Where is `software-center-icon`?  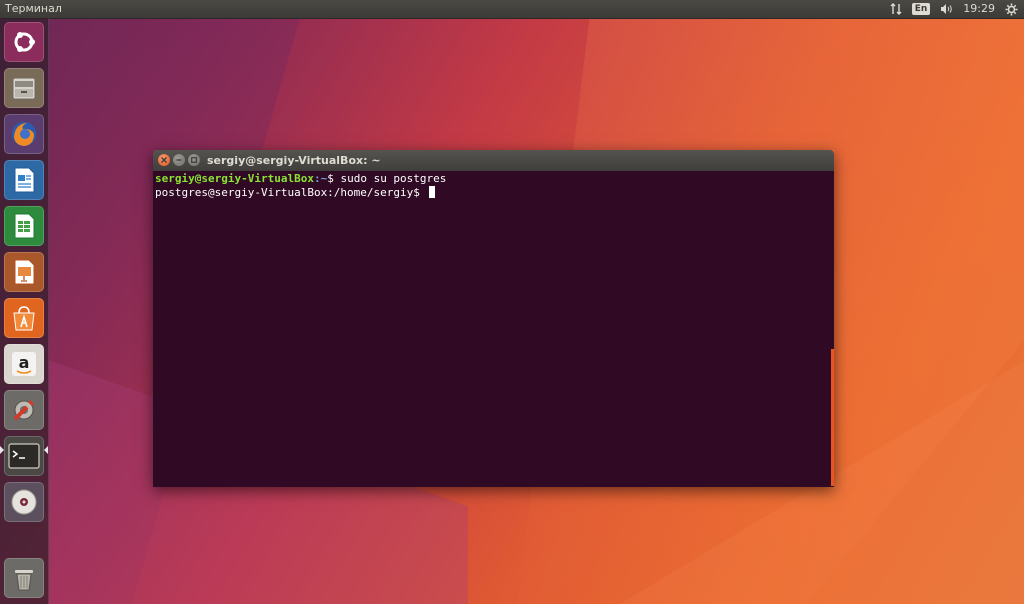
software-center-icon is located at coordinates (24, 318).